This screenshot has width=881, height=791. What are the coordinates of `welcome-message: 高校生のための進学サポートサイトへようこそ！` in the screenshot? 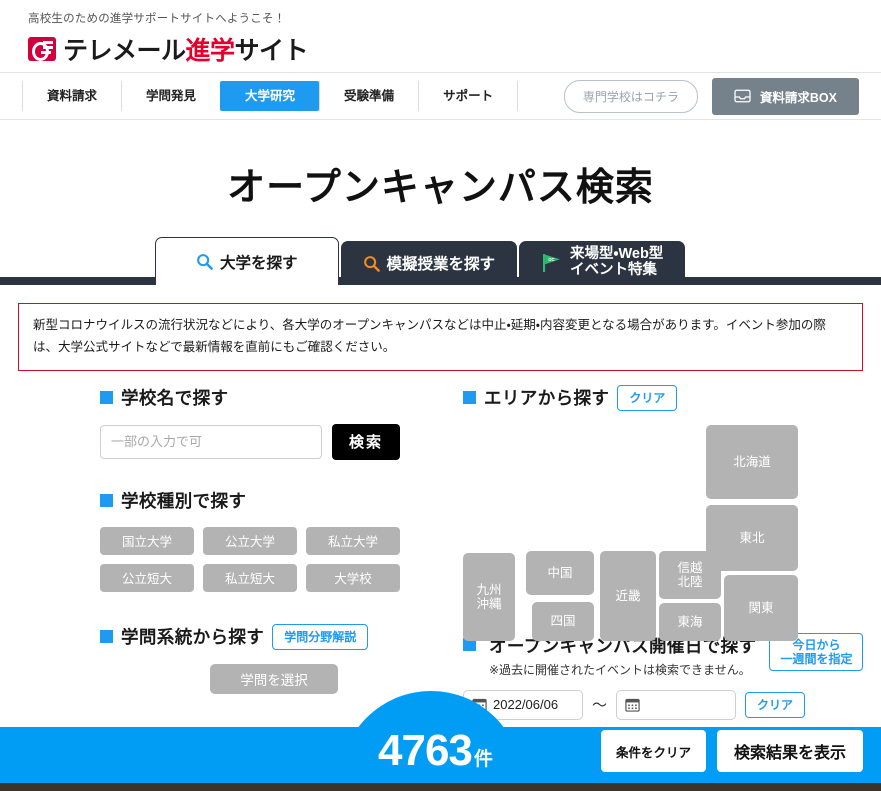 It's located at (157, 19).